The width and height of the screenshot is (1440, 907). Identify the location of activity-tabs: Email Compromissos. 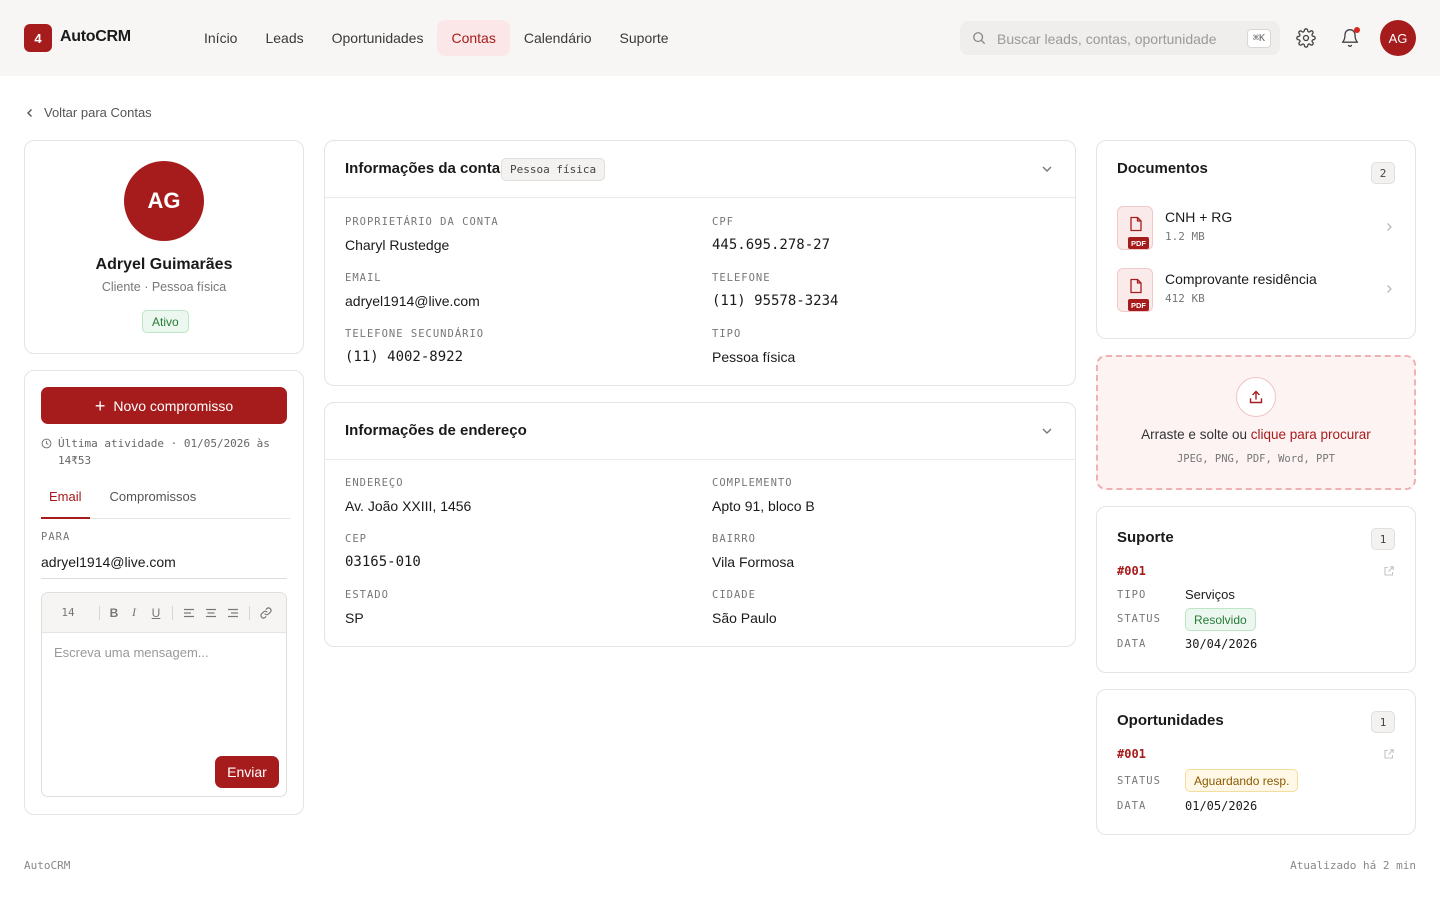
(165, 504).